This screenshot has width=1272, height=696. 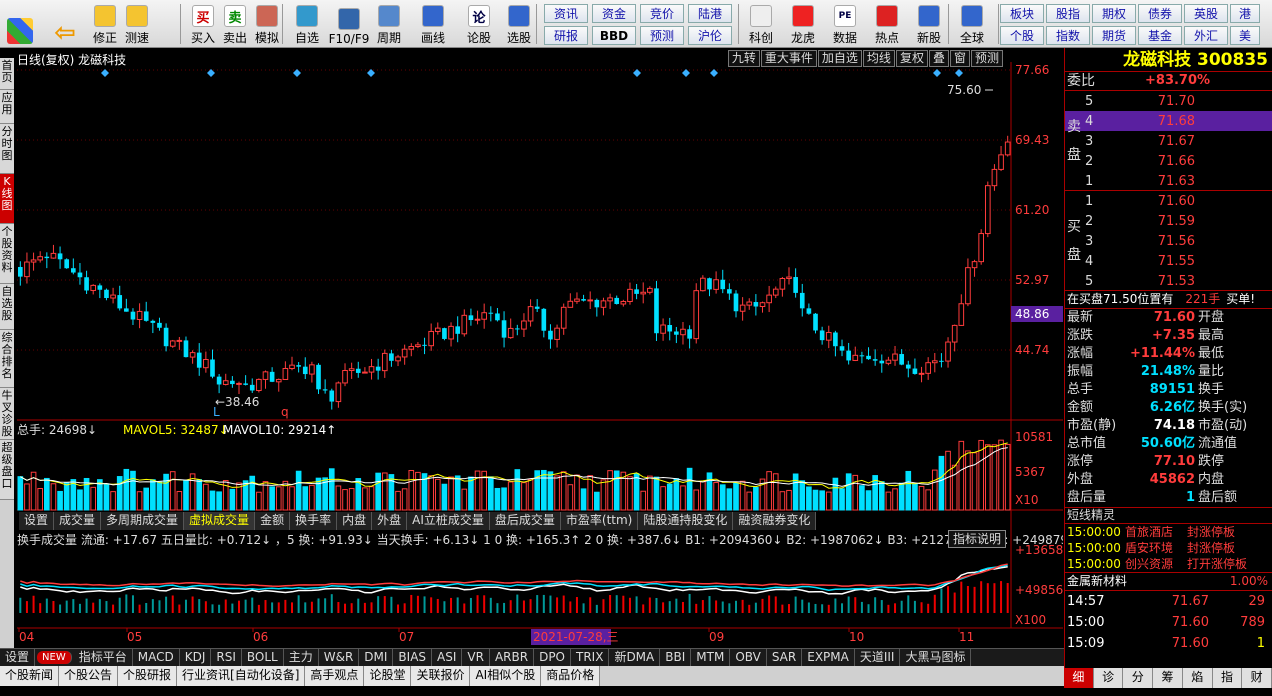 What do you see at coordinates (103, 657) in the screenshot?
I see `bottom-indicator-tab: 指标平台` at bounding box center [103, 657].